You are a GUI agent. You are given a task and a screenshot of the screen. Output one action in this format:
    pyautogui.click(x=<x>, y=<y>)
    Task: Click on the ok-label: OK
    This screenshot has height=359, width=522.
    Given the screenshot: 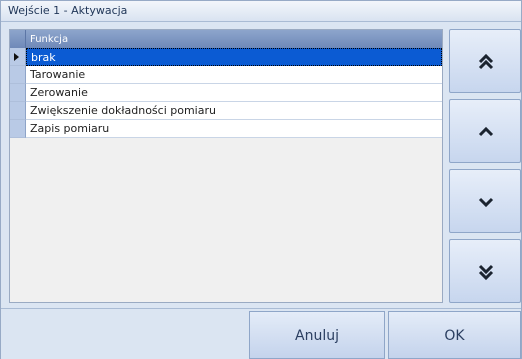 What is the action you would take?
    pyautogui.click(x=454, y=336)
    